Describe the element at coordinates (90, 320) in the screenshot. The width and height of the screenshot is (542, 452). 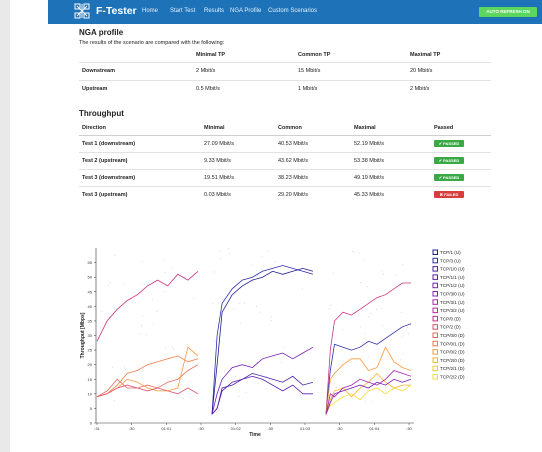
I see `y-tick-label: 35` at that location.